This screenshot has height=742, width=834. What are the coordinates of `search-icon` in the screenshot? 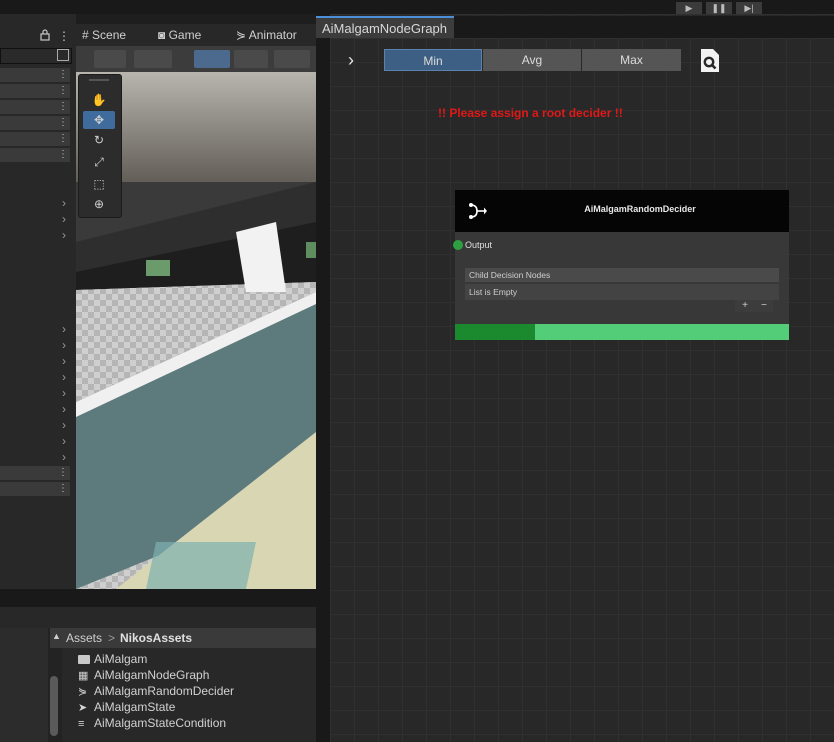 It's located at (710, 61).